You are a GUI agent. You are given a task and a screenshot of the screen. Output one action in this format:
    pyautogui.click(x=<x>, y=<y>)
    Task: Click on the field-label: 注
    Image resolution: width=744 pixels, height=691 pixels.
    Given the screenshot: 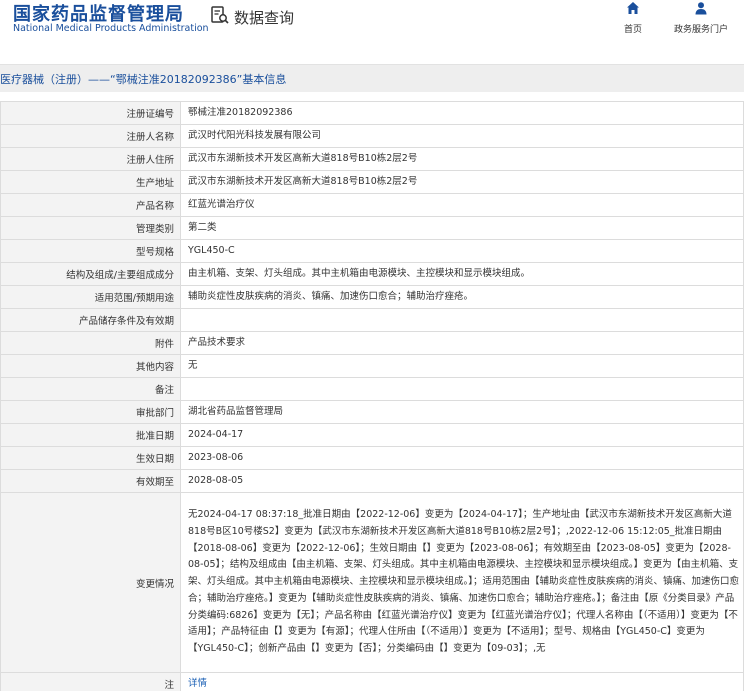 What is the action you would take?
    pyautogui.click(x=90, y=681)
    